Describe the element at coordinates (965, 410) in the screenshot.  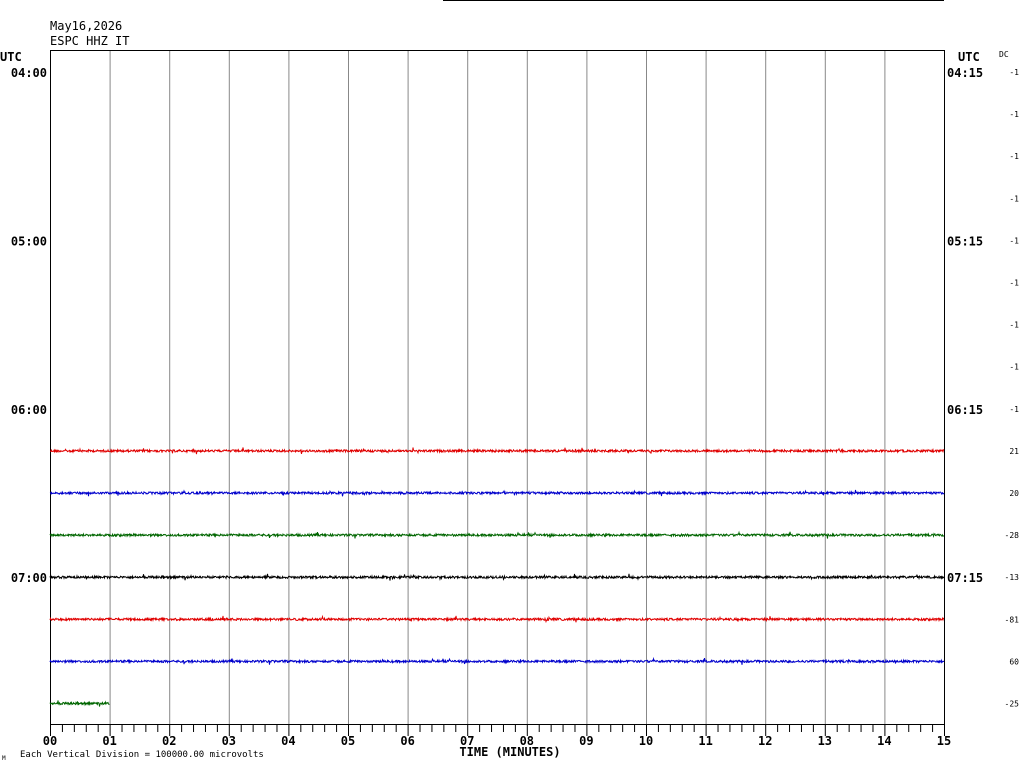
I see `right-time-label: 06:15` at that location.